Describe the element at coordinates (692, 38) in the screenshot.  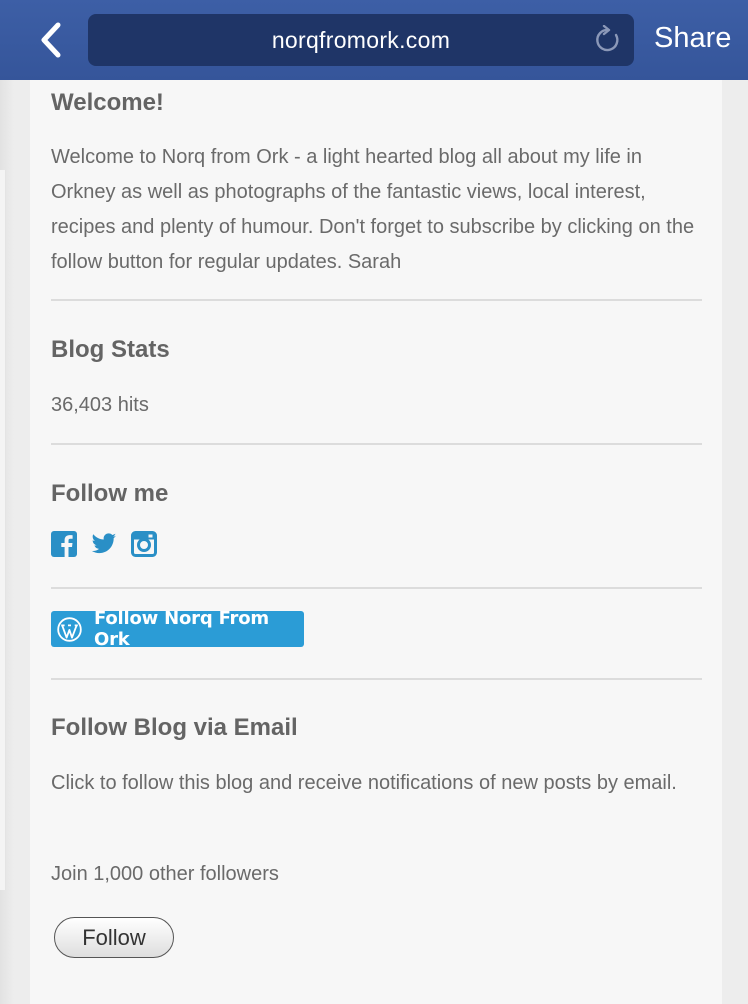
I see `share-button: Share` at that location.